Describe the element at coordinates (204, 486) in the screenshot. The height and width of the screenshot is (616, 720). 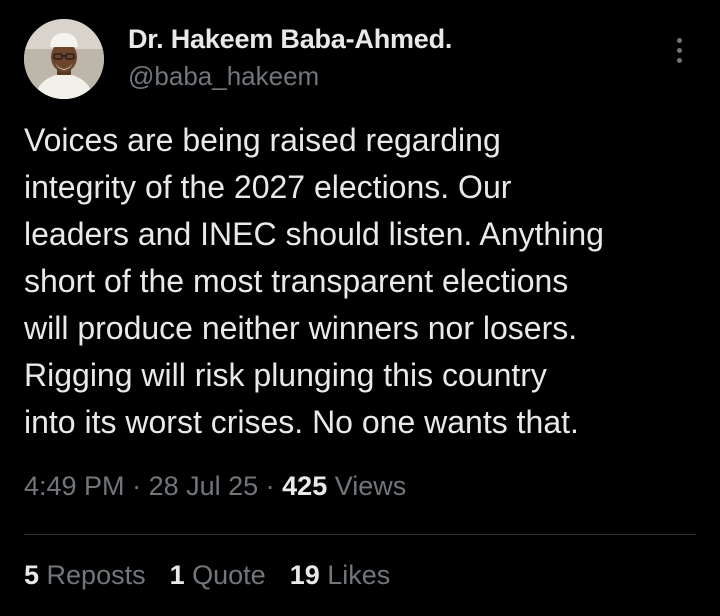
I see `post-date: 28 Jul 25` at that location.